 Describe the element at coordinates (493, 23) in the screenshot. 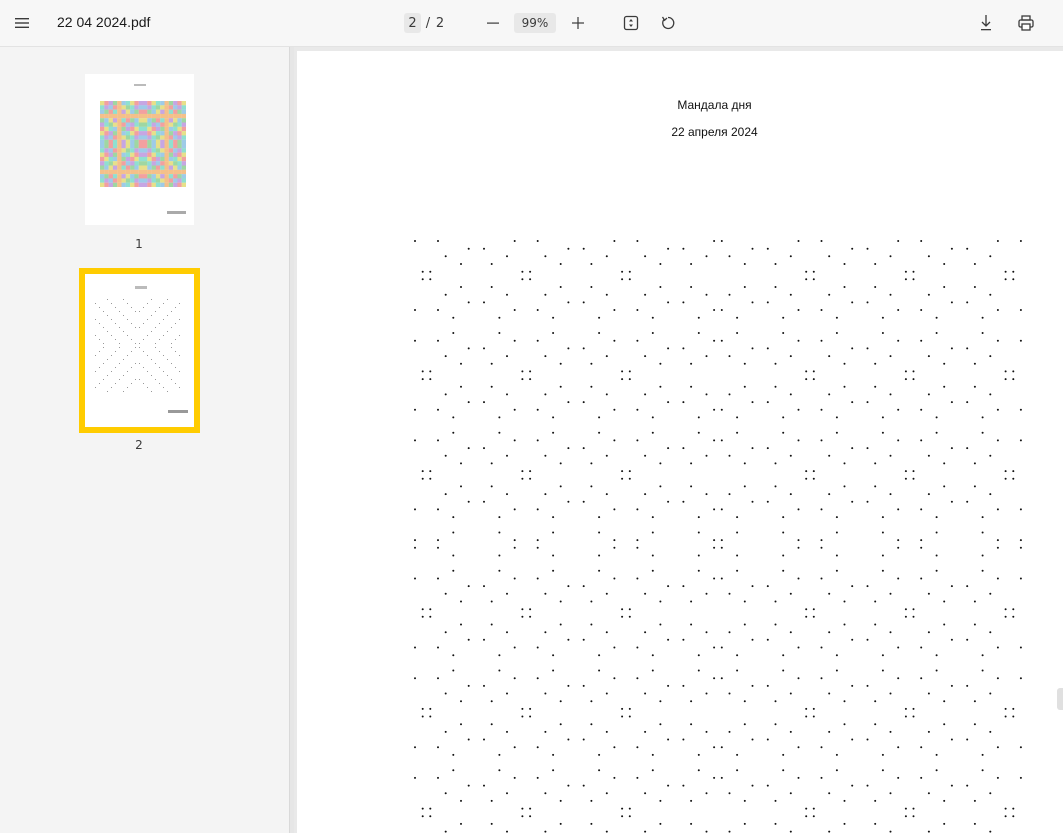

I see `zoom-out-button` at that location.